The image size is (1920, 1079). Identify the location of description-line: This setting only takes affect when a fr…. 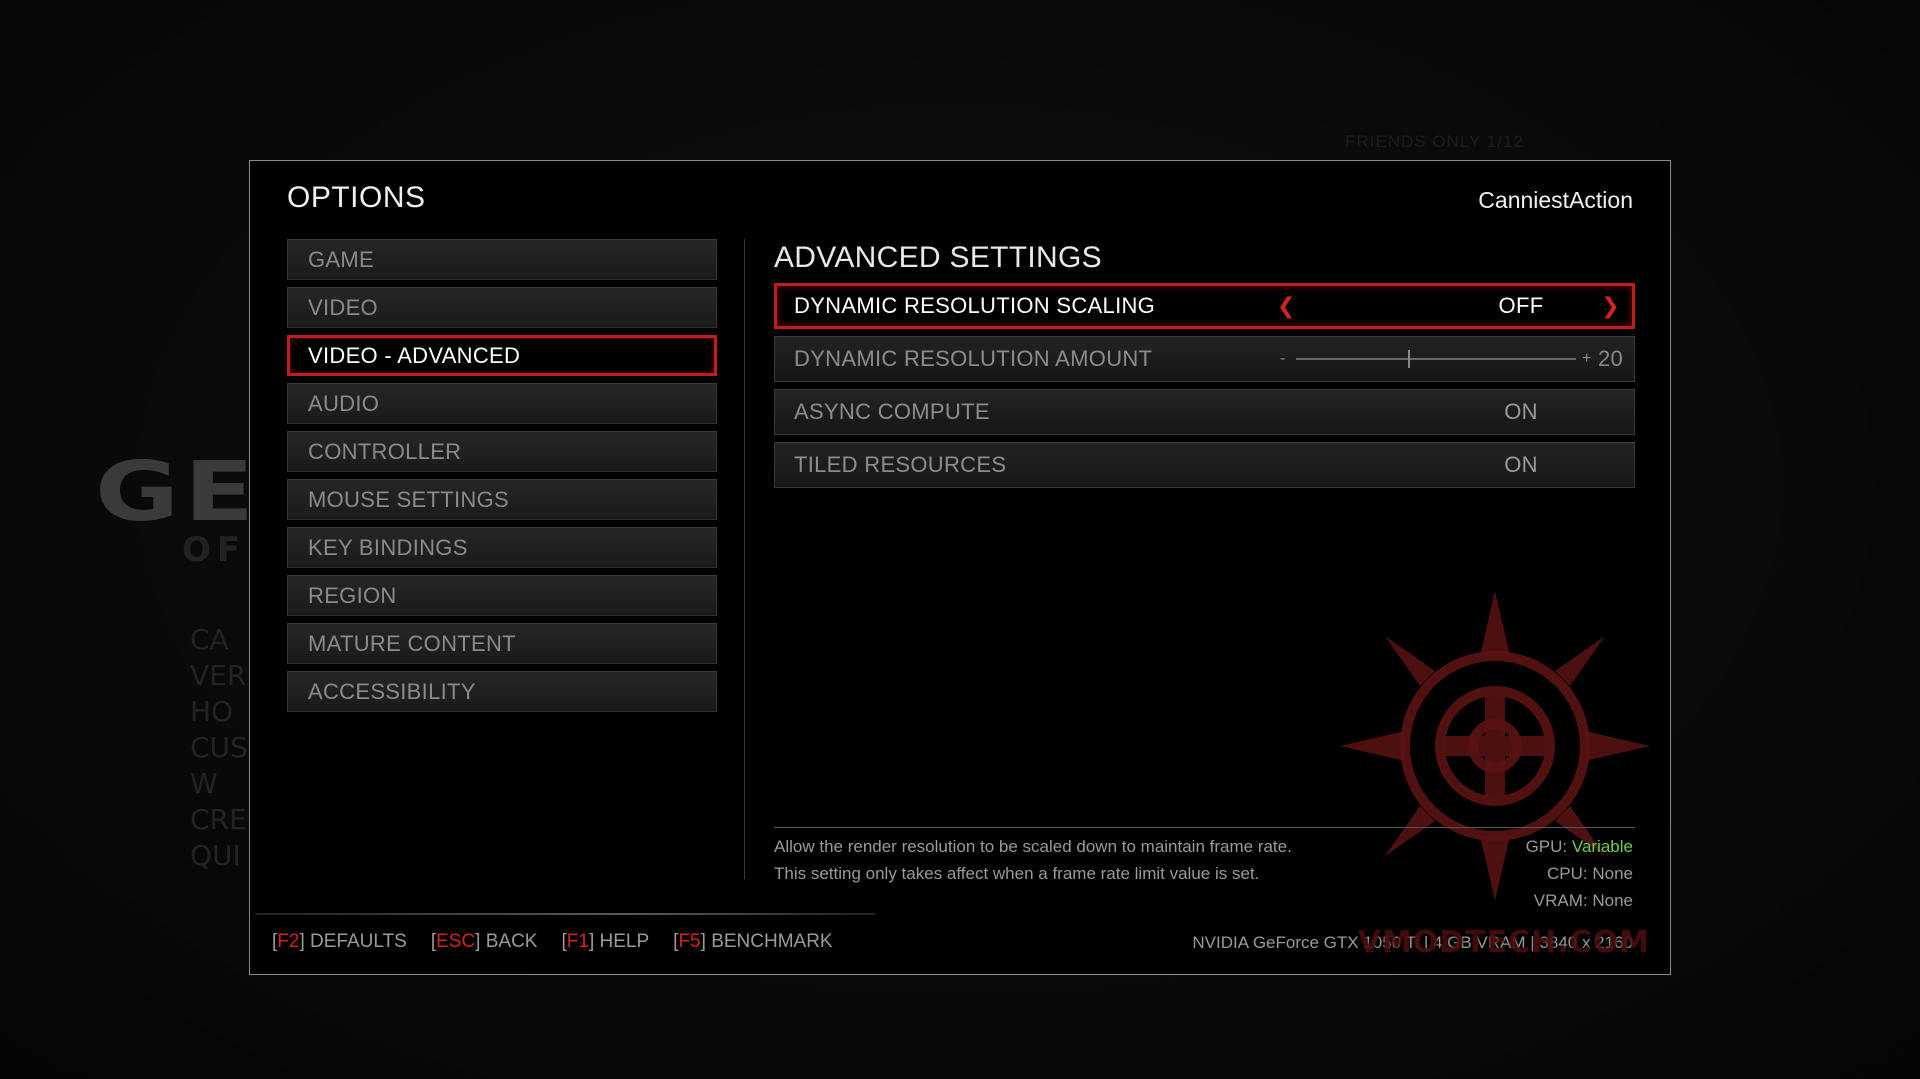
(1017, 873).